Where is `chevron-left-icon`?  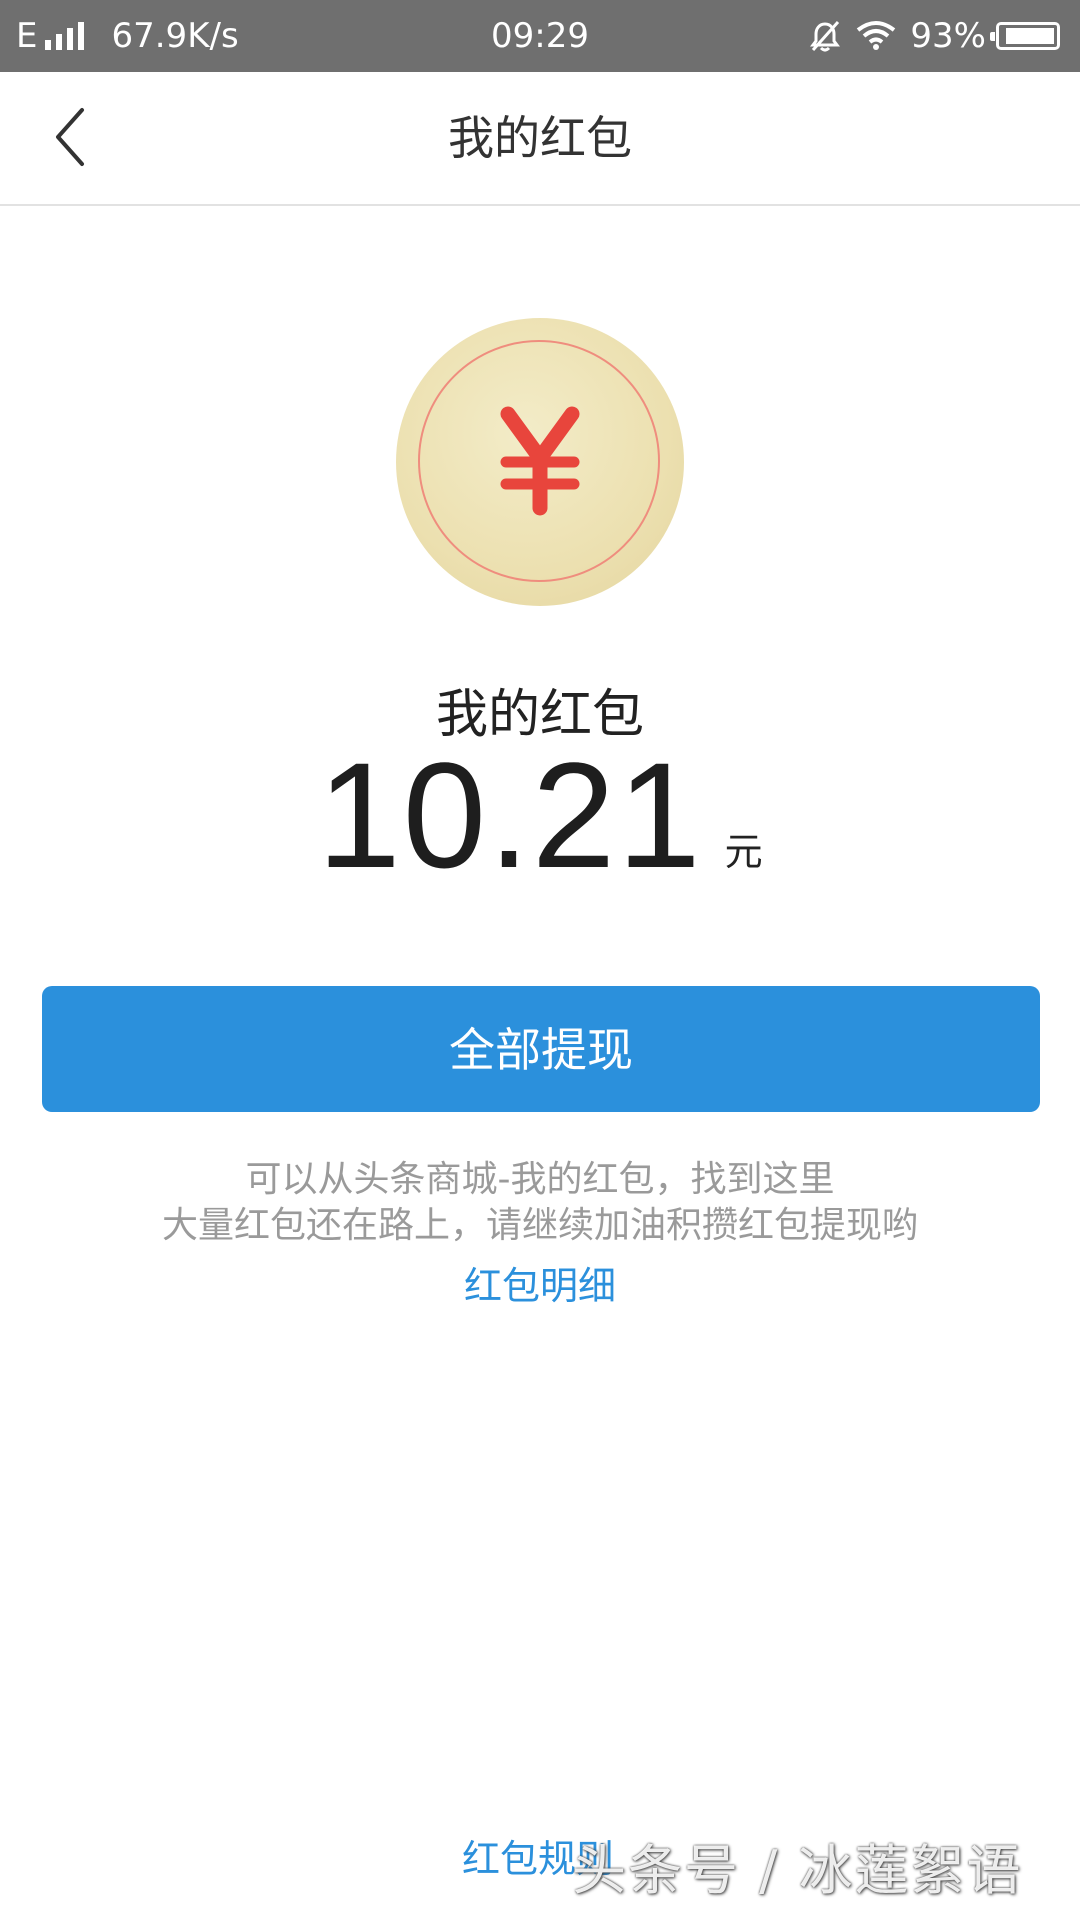 chevron-left-icon is located at coordinates (70, 137).